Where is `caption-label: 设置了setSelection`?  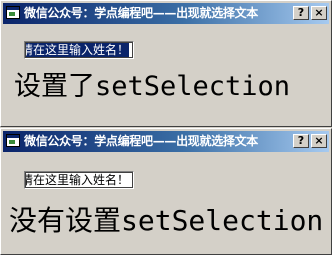
caption-label: 设置了setSelection is located at coordinates (152, 86).